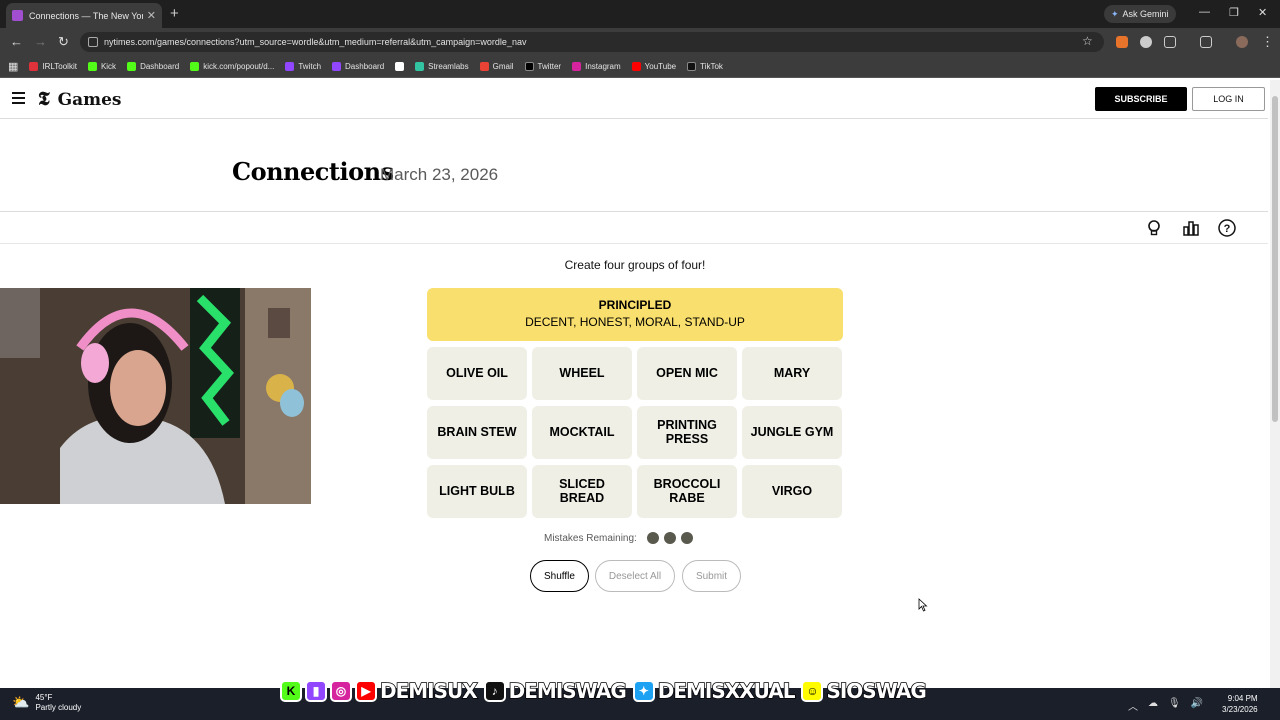 This screenshot has width=1280, height=720. I want to click on youtube-icon, so click(636, 66).